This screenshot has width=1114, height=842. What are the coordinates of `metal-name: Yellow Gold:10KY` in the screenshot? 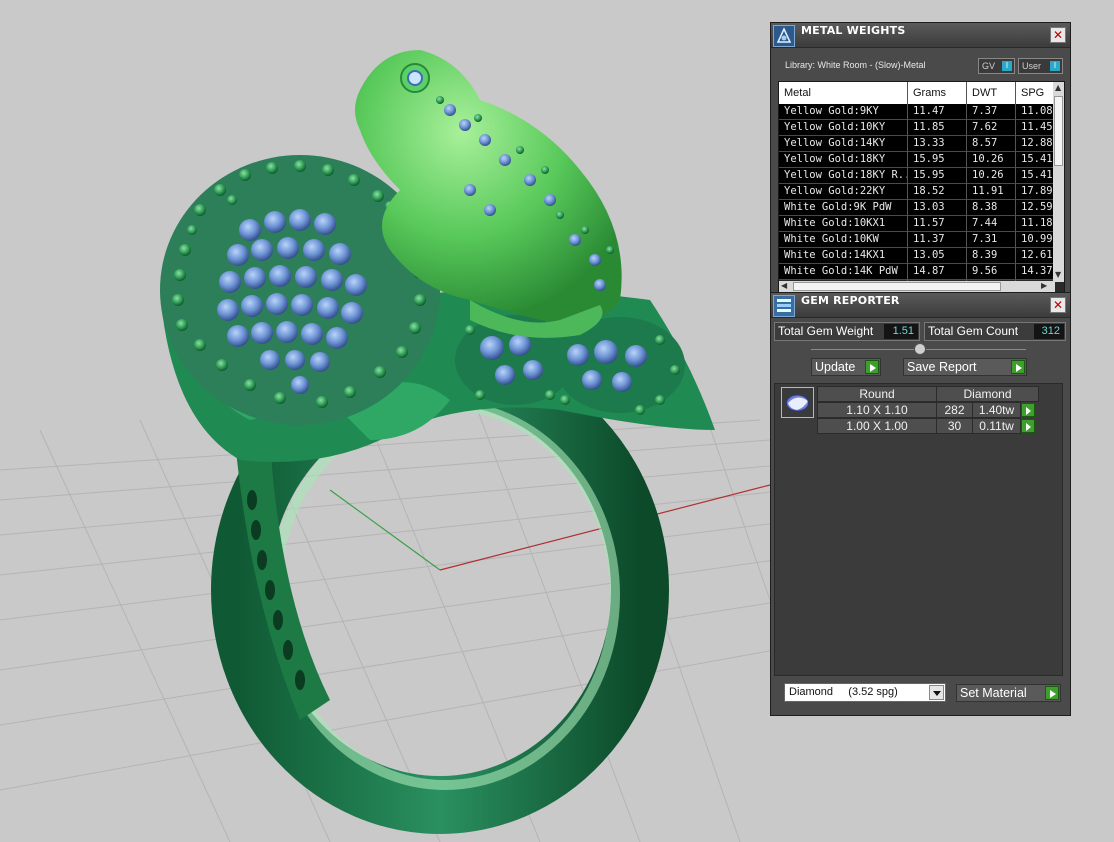 It's located at (835, 127).